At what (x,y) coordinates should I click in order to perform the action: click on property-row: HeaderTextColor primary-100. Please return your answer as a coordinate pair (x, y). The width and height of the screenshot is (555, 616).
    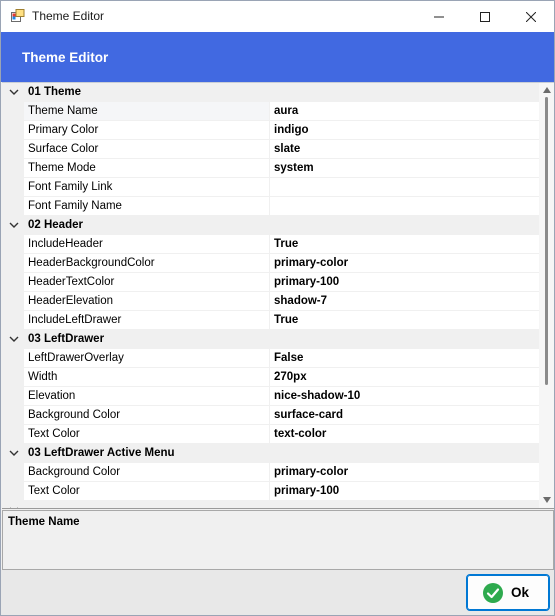
    Looking at the image, I should click on (270, 282).